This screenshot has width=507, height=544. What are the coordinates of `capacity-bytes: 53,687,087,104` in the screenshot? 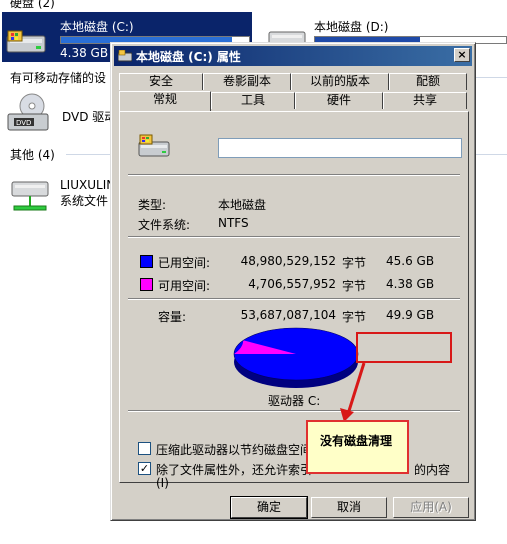 It's located at (288, 315).